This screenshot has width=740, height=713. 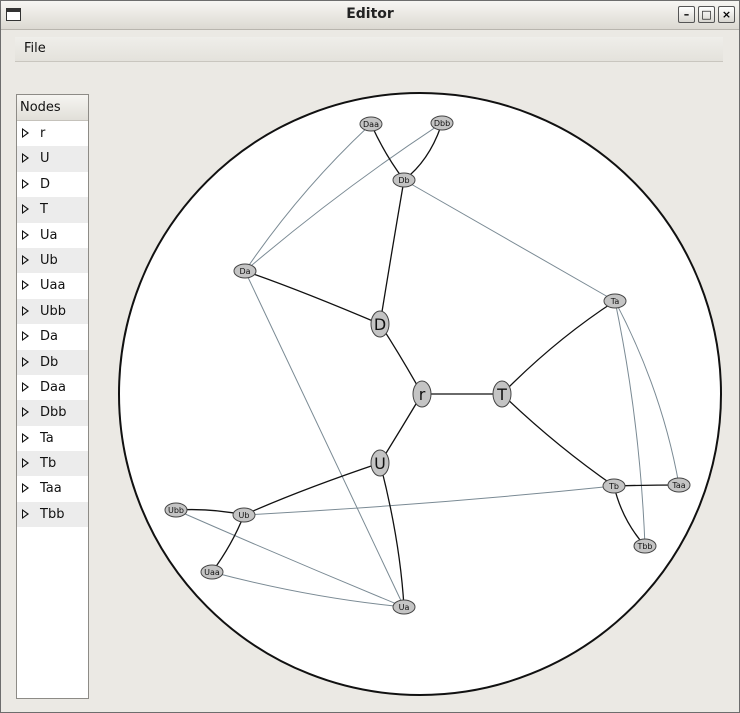 I want to click on graph-node-ua: Ua, so click(x=404, y=607).